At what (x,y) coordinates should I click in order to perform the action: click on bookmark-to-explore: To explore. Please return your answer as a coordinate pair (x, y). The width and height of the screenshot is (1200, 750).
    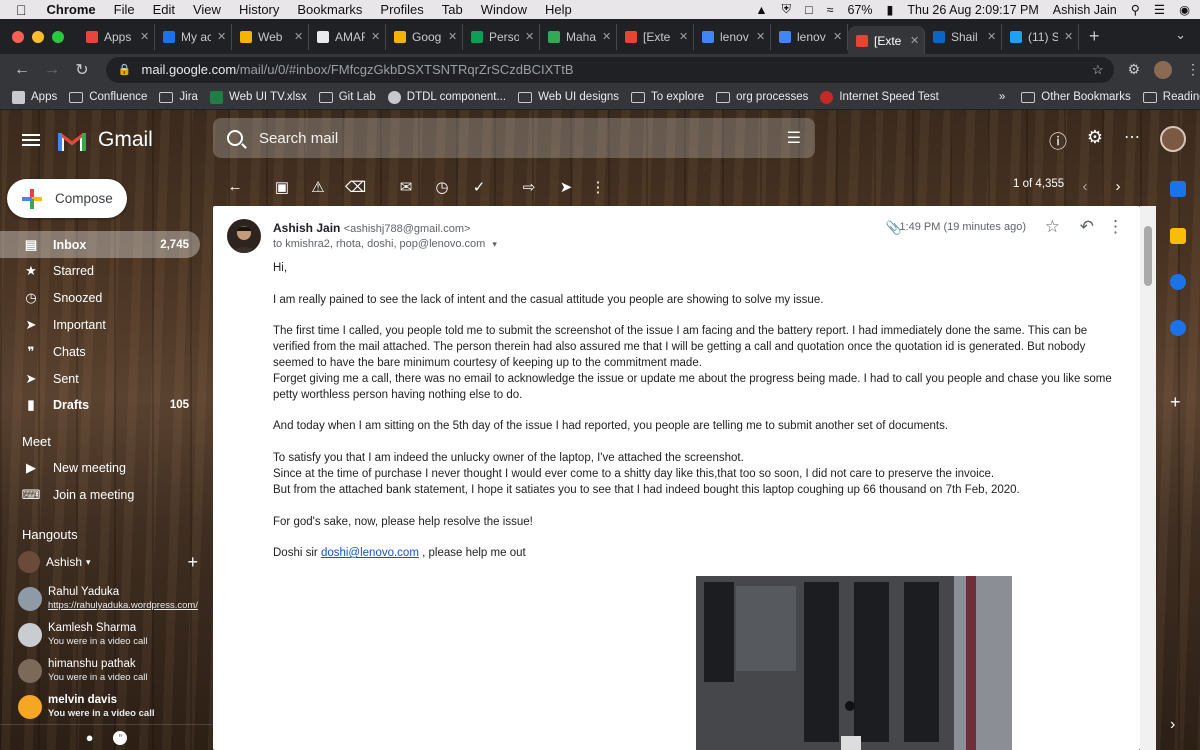
    Looking at the image, I should click on (667, 97).